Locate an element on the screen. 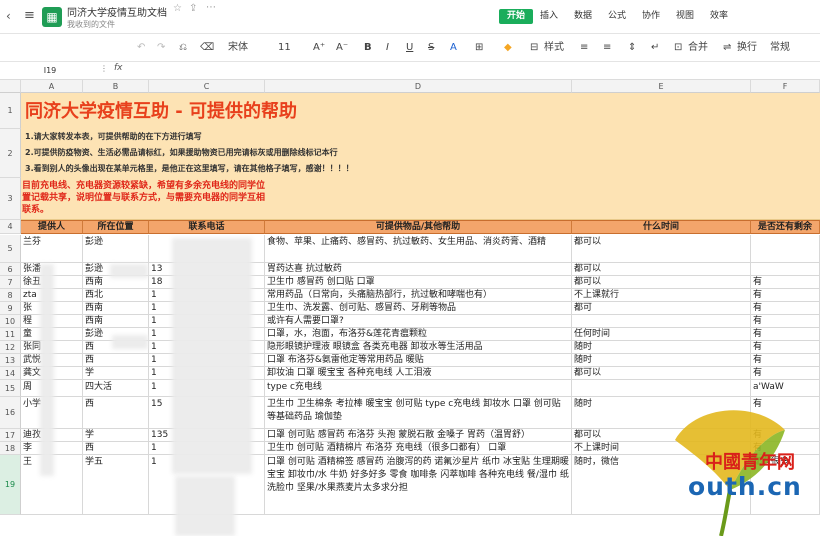 Image resolution: width=820 pixels, height=536 pixels. header-remaining: 是否还有剩余 is located at coordinates (785, 227).